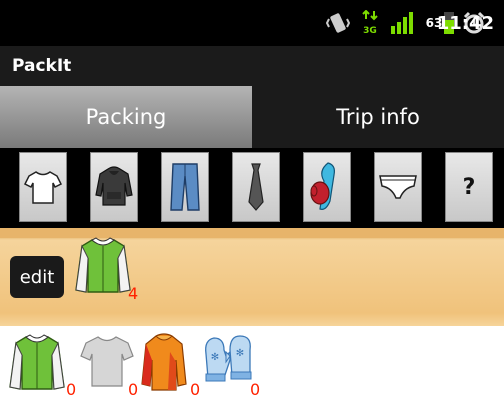 This screenshot has height=402, width=504. Describe the element at coordinates (133, 389) in the screenshot. I see `item-count-grey-tshirt: 0` at that location.